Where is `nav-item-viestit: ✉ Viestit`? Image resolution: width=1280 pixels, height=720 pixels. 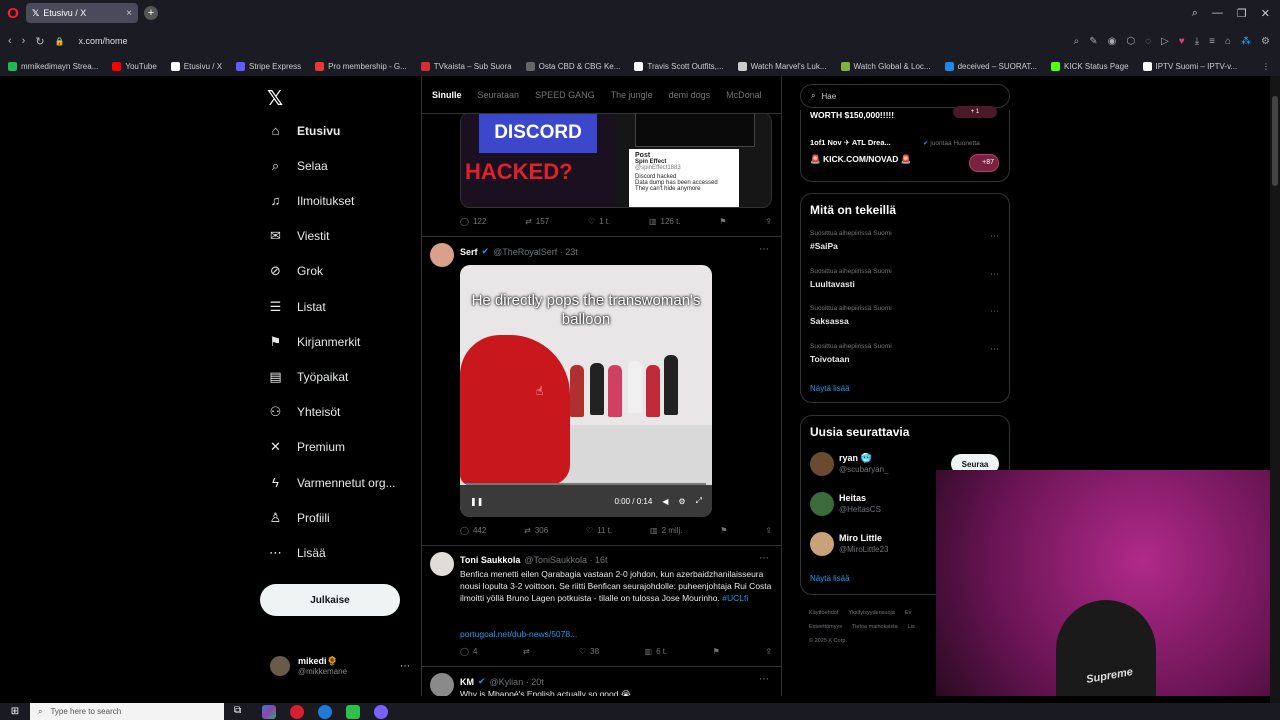 nav-item-viestit: ✉ Viestit is located at coordinates (298, 236).